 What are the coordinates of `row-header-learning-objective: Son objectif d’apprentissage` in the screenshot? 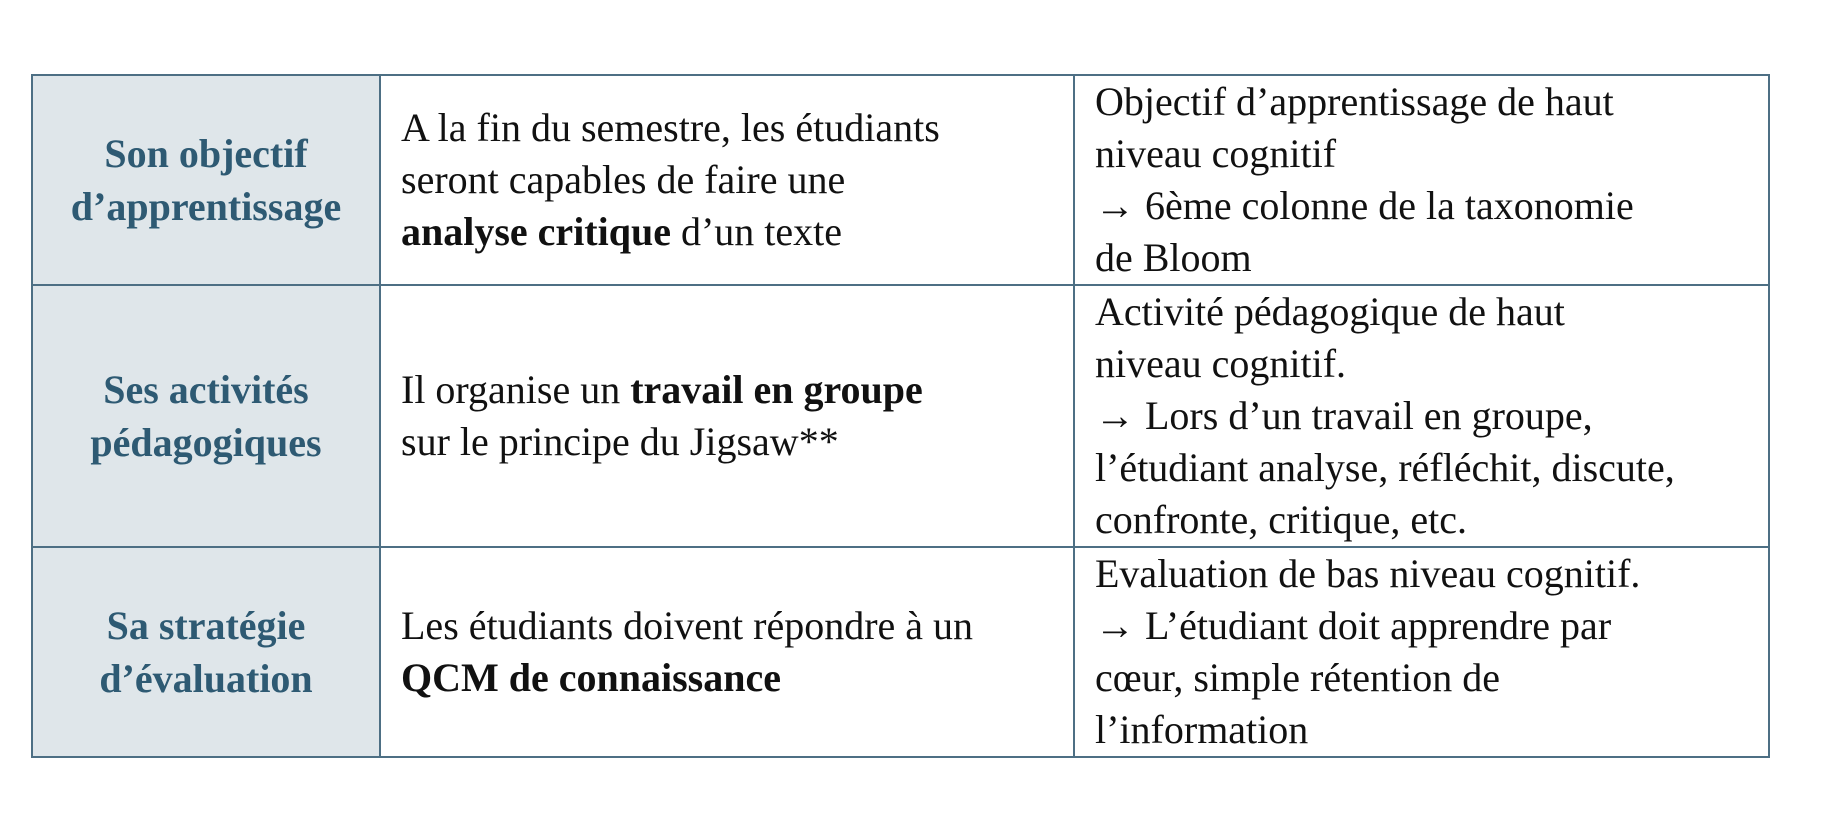 It's located at (206, 180).